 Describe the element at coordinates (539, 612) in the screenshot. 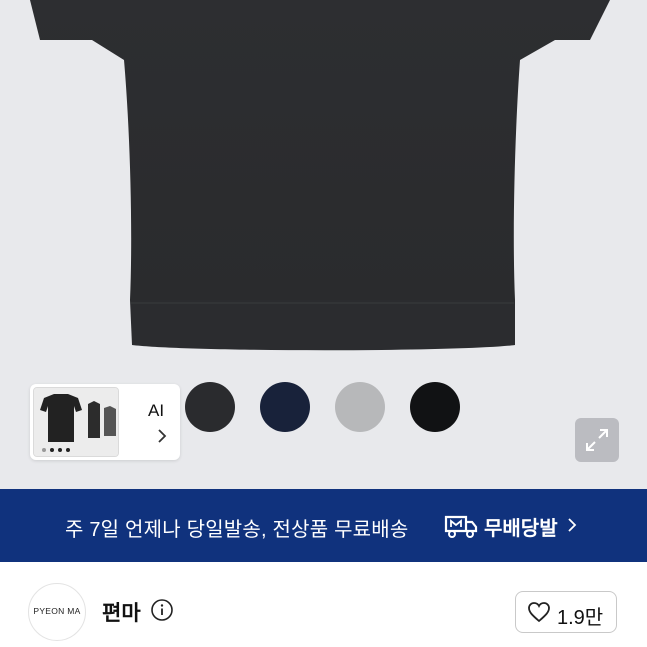

I see `heart-icon` at that location.